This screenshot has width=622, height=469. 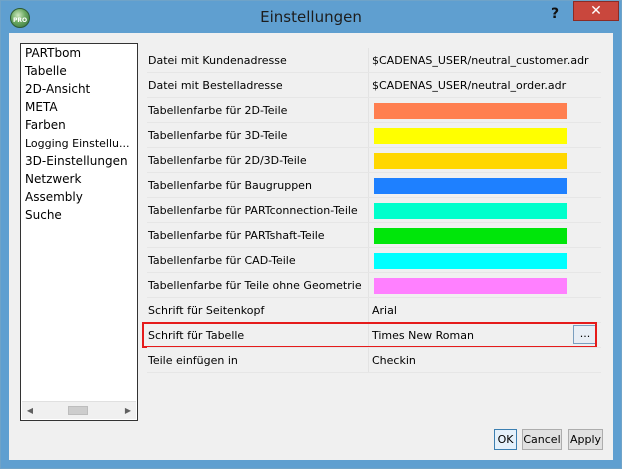 What do you see at coordinates (469, 85) in the screenshot?
I see `setting-value: $CADENAS_USER/neutral_order.adr` at bounding box center [469, 85].